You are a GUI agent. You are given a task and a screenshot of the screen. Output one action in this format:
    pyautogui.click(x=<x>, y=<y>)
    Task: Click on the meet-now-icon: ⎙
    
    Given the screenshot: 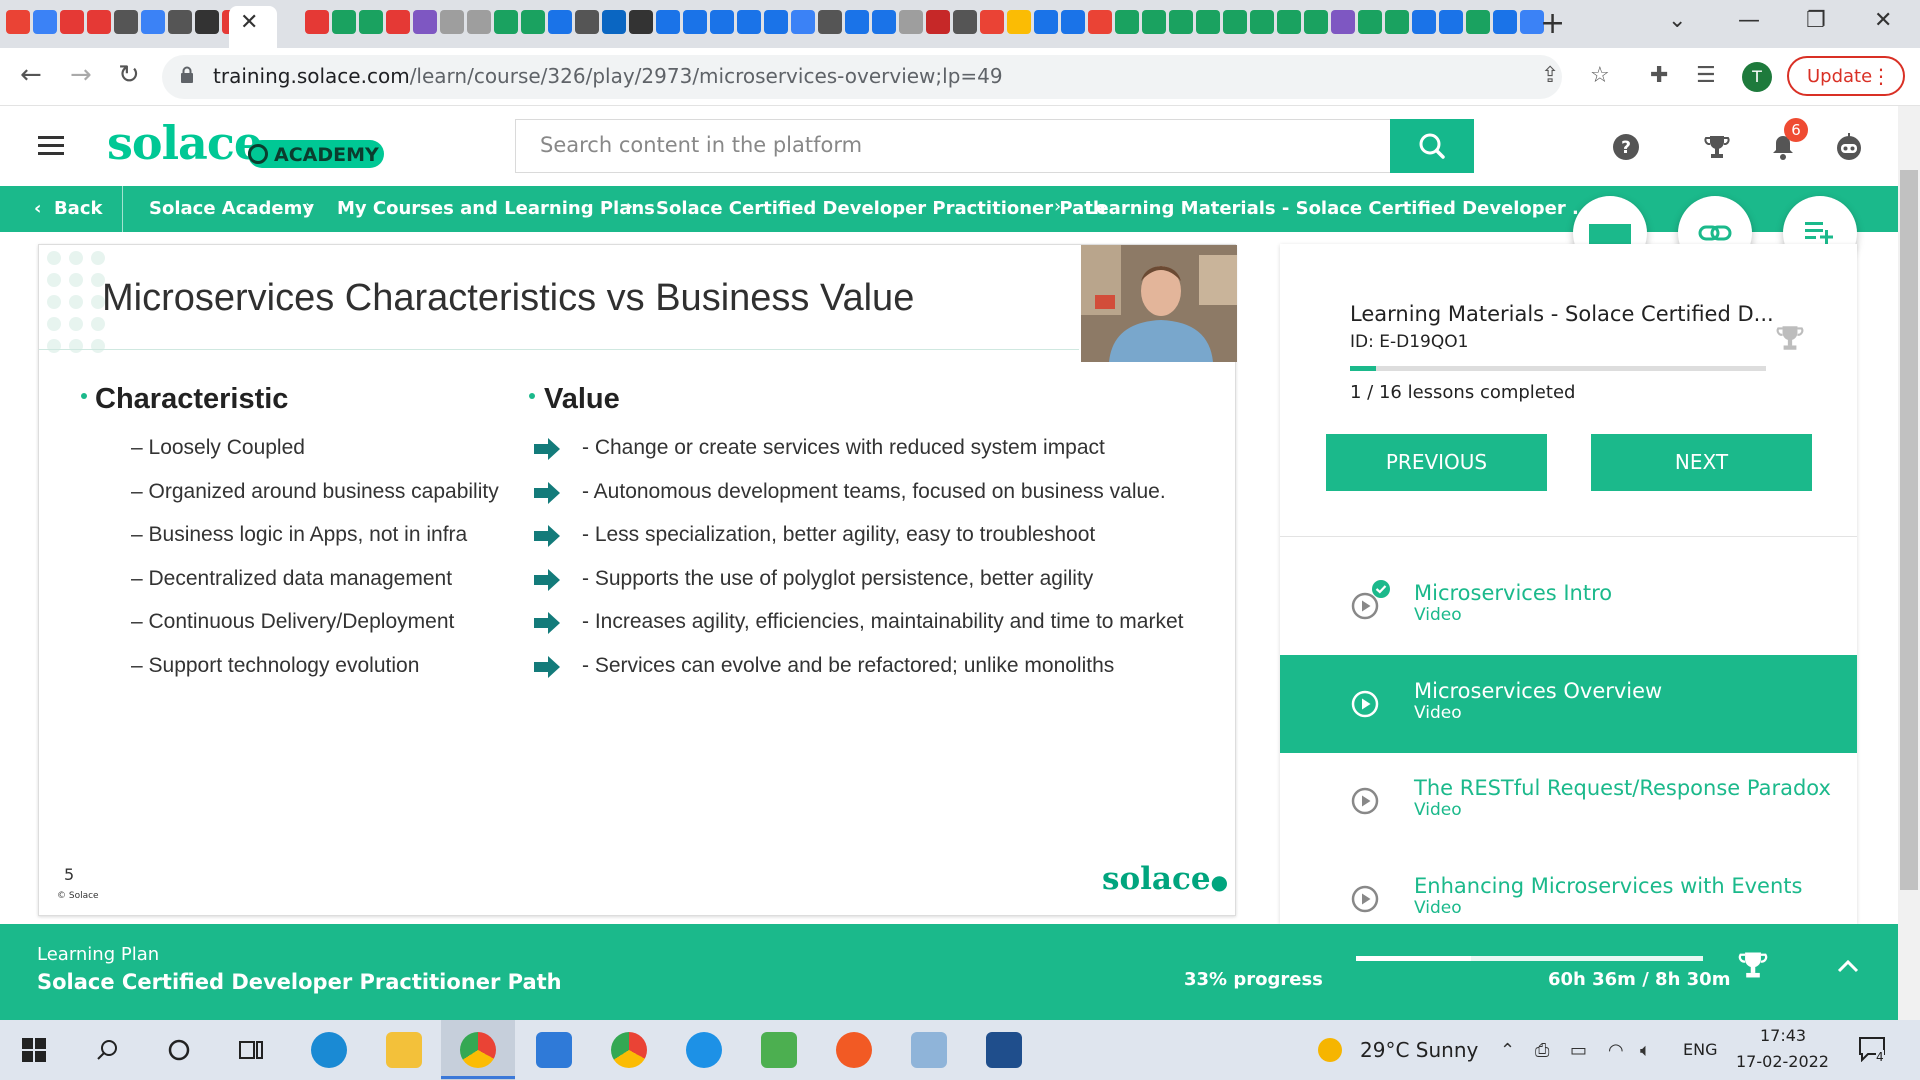 What is the action you would take?
    pyautogui.click(x=1542, y=1050)
    